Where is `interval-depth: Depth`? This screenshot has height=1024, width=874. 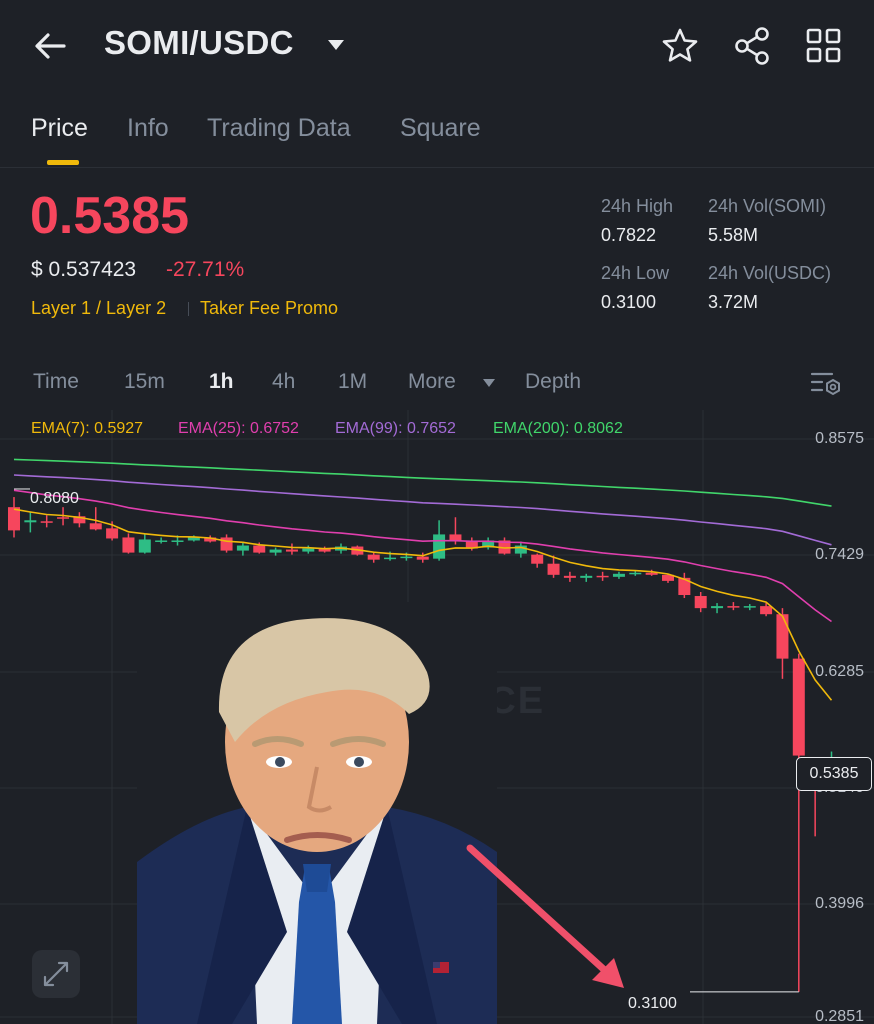
interval-depth: Depth is located at coordinates (553, 382).